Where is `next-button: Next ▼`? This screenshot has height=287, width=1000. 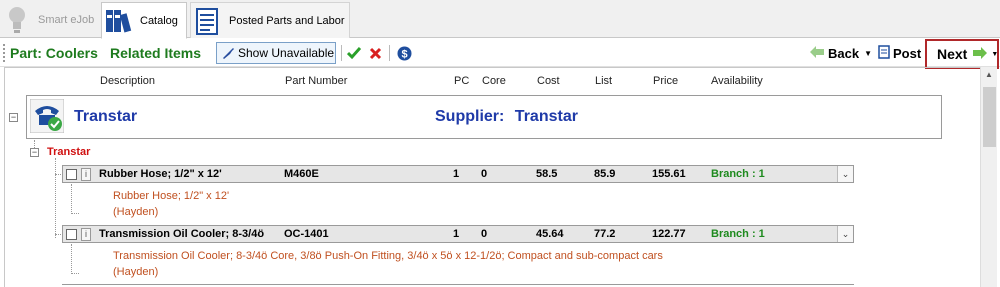
next-button: Next ▼ is located at coordinates (962, 54).